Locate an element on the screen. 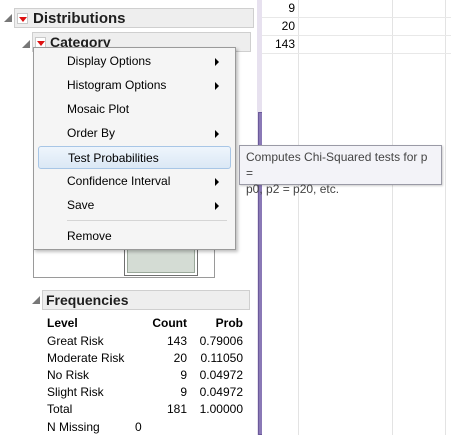 Image resolution: width=451 pixels, height=437 pixels. tooltip-line: Computes Chi-Squared tests for p = is located at coordinates (337, 165).